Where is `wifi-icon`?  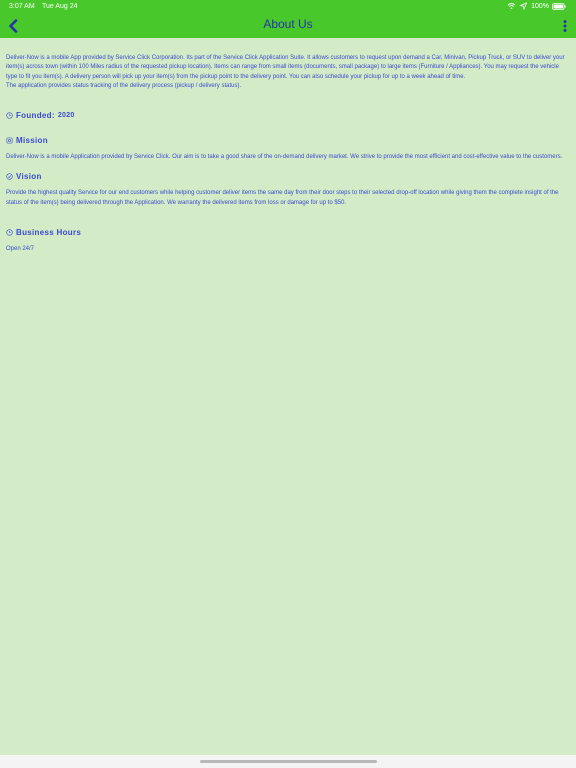 wifi-icon is located at coordinates (511, 6).